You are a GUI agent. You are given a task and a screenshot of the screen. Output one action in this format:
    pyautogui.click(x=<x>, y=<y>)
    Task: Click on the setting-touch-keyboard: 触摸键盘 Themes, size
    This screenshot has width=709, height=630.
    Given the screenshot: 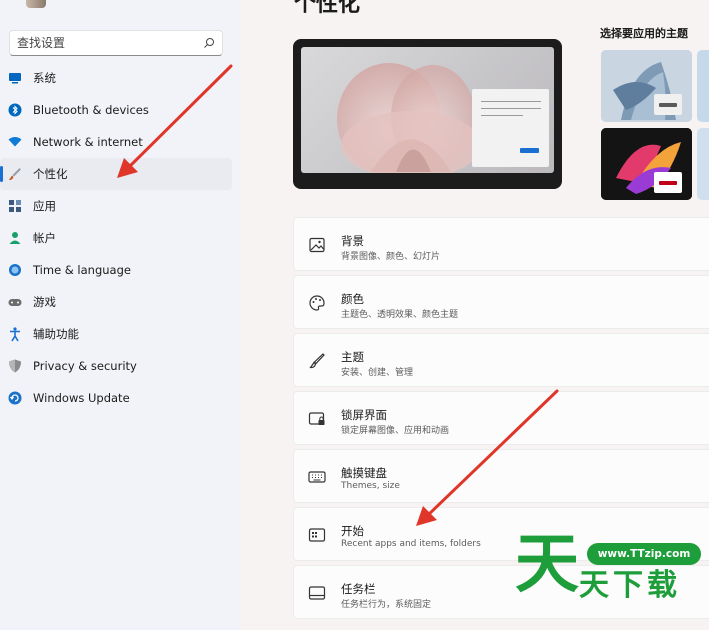 What is the action you would take?
    pyautogui.click(x=501, y=476)
    